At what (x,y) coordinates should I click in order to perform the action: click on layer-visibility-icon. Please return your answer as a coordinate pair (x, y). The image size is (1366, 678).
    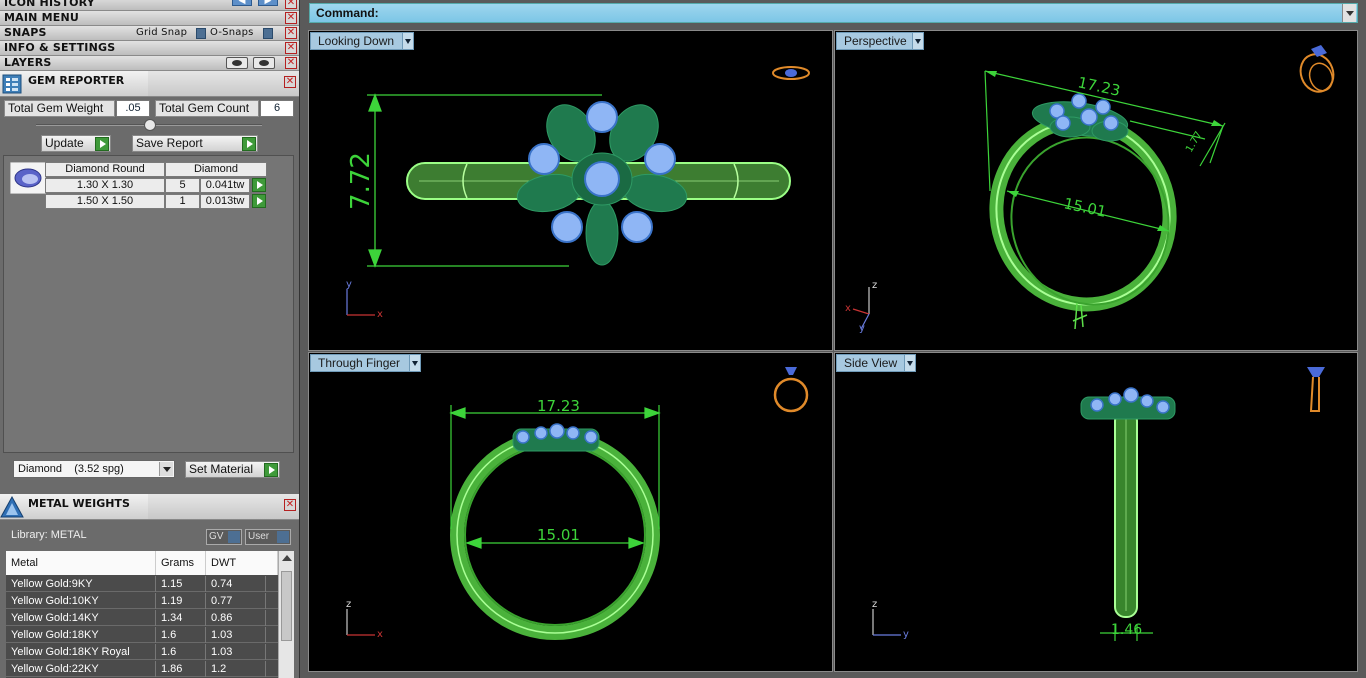
    Looking at the image, I should click on (237, 63).